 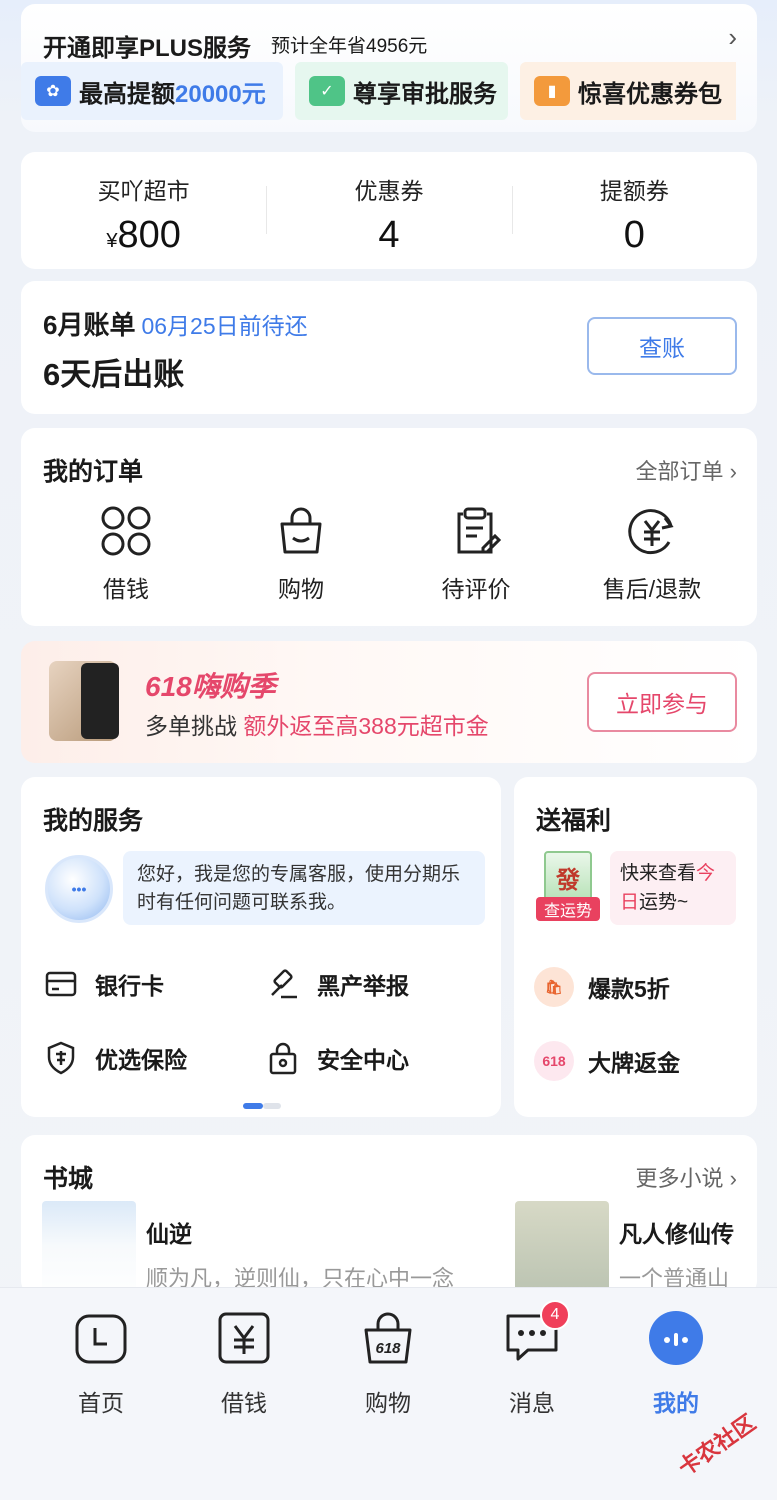 I want to click on perk-quota: ✿ 最高提额 20000元, so click(x=152, y=91).